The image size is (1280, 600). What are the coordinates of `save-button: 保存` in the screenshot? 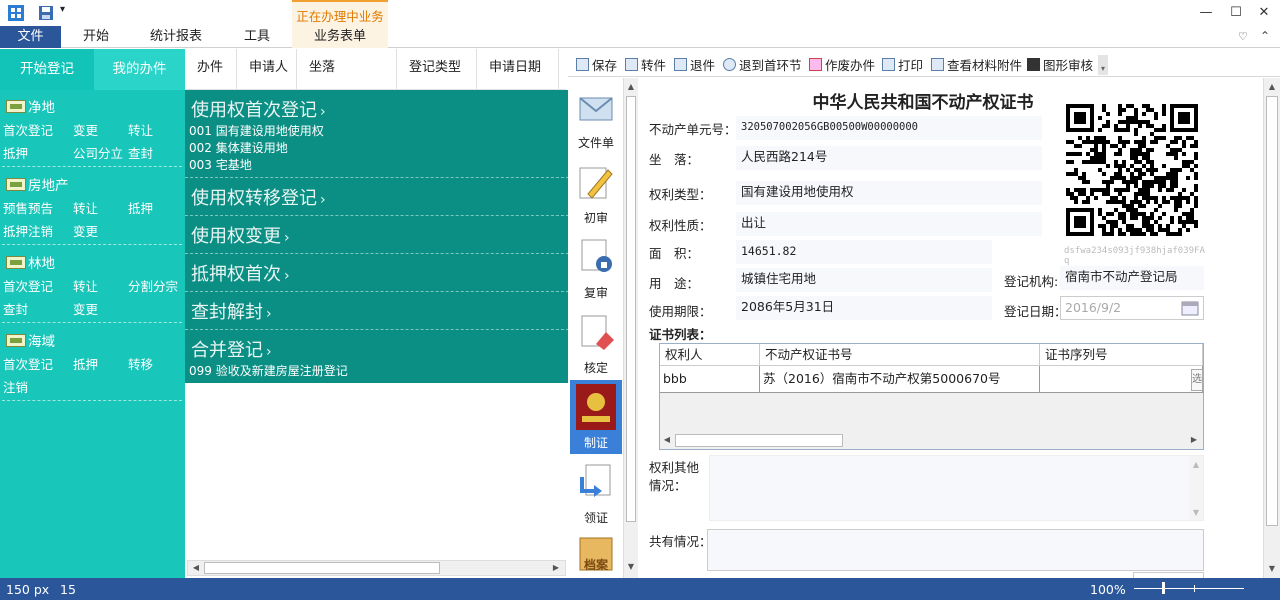 It's located at (596, 64).